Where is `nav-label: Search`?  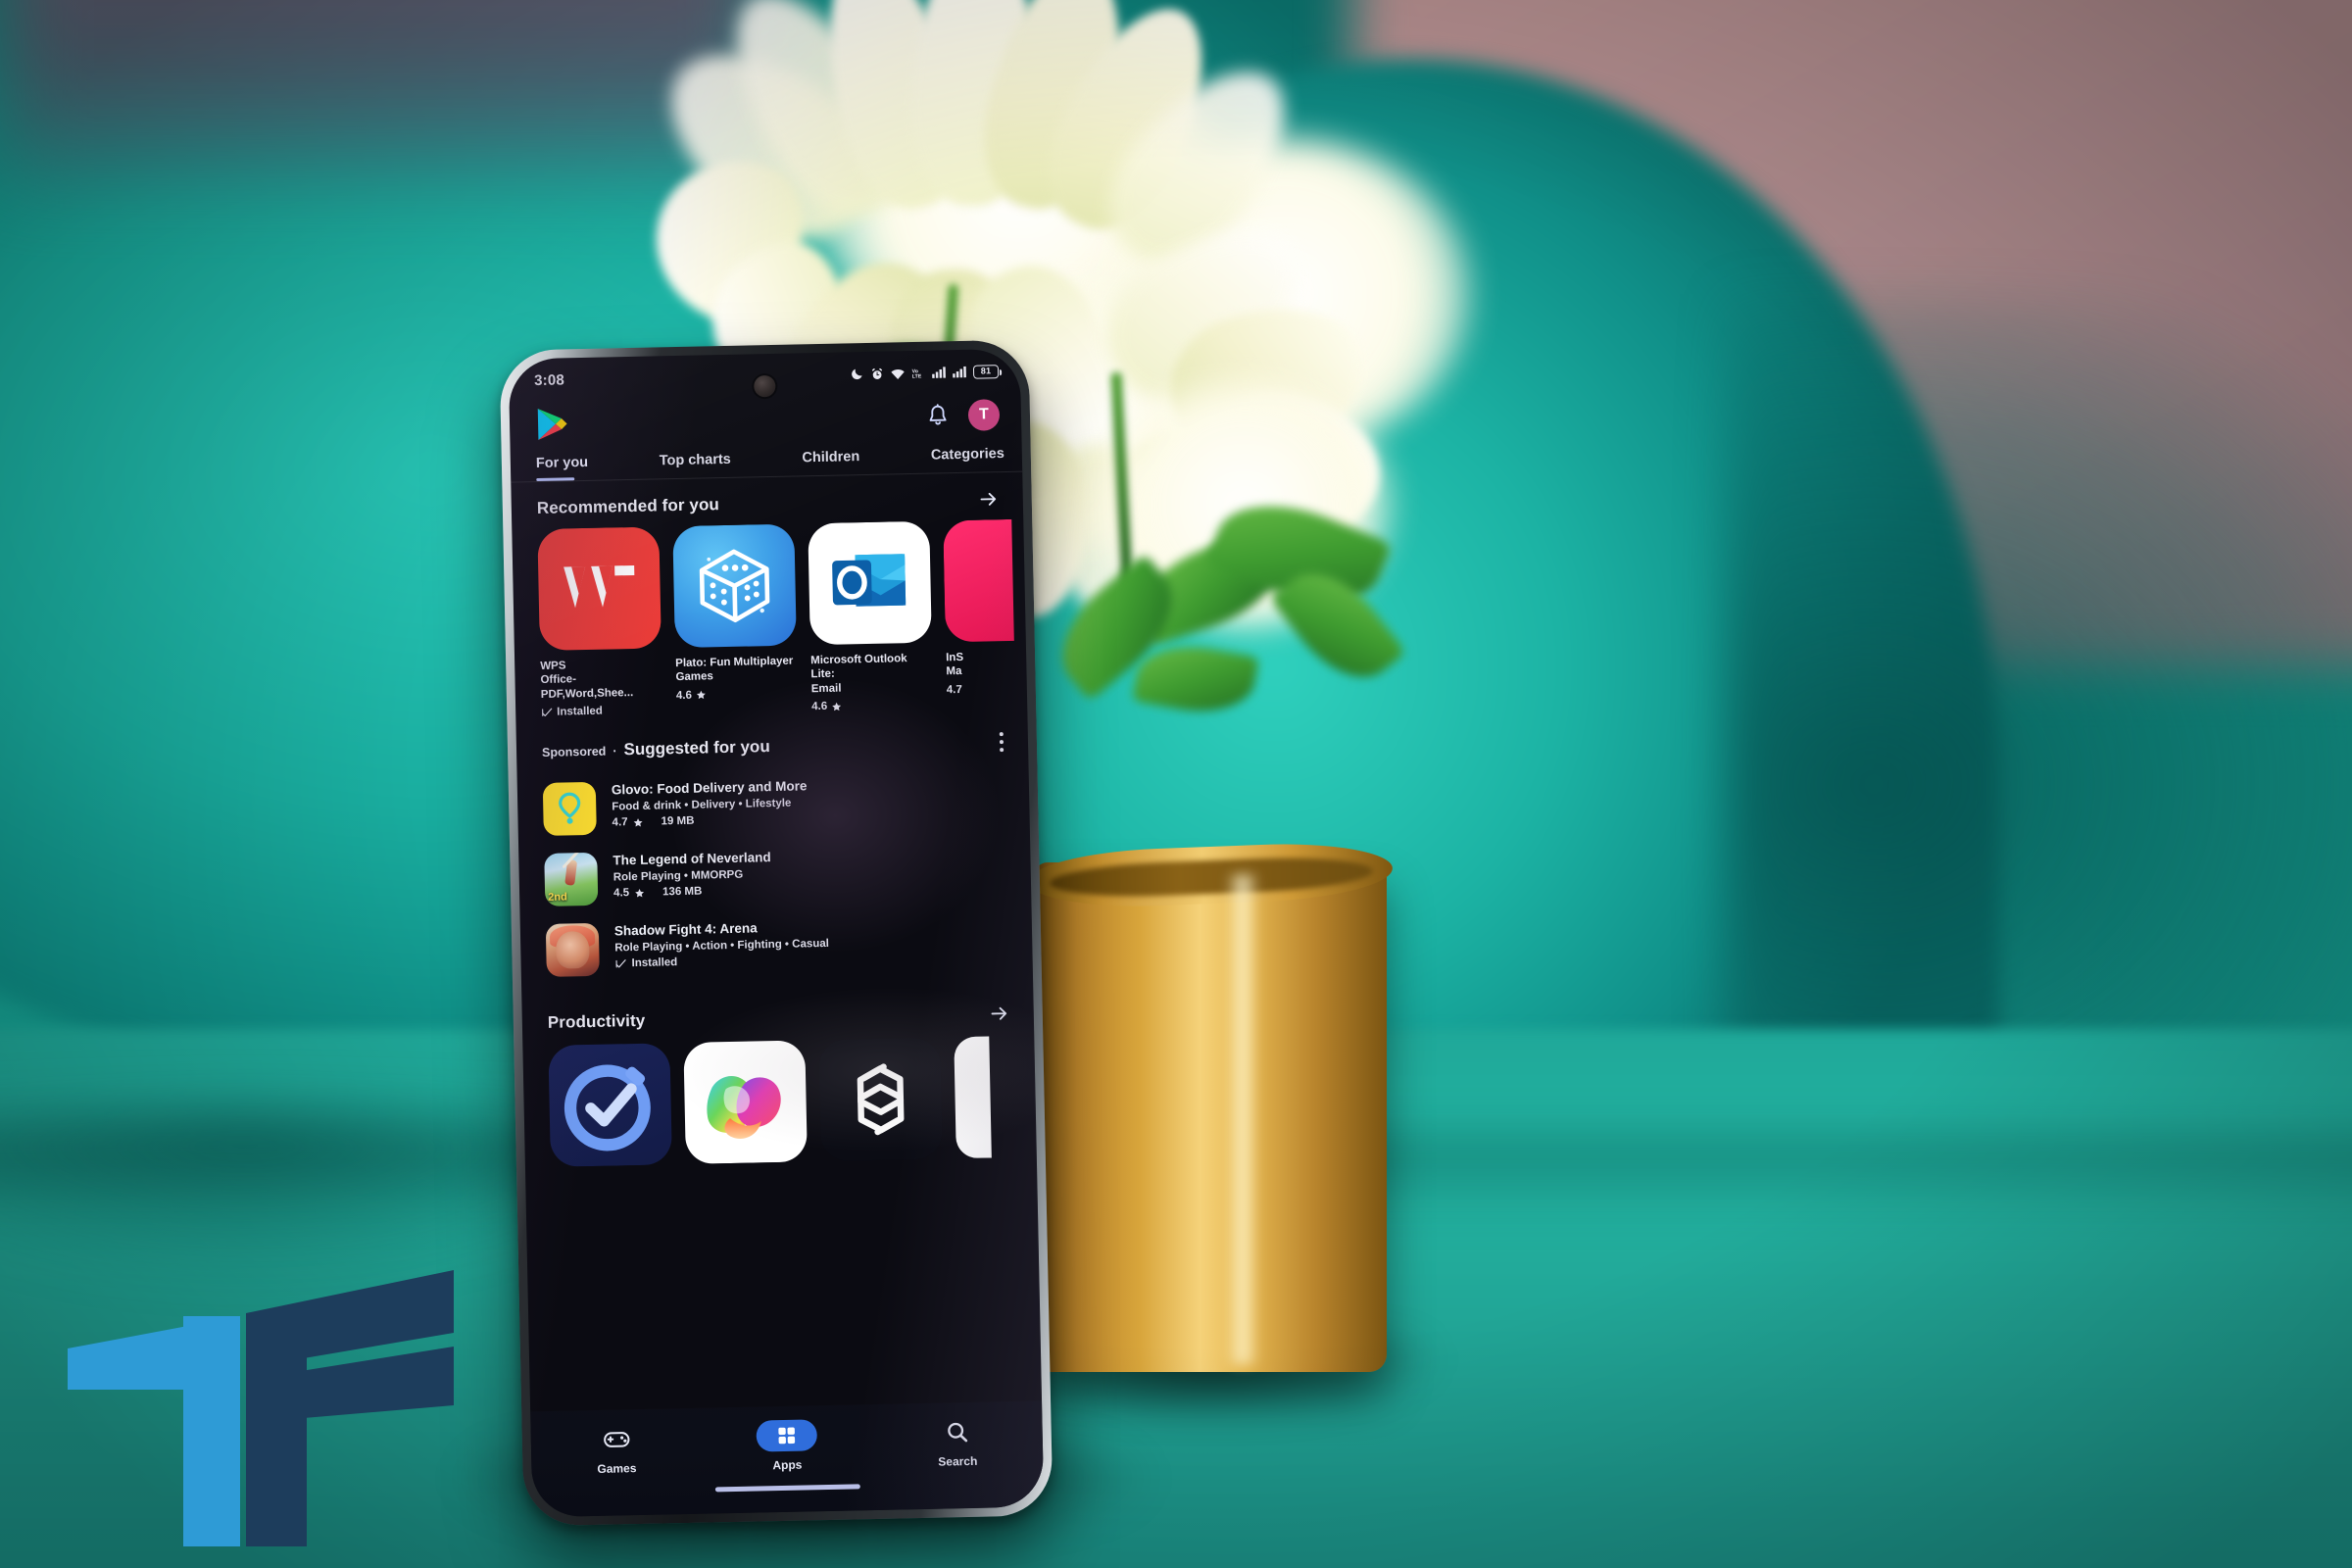 nav-label: Search is located at coordinates (958, 1461).